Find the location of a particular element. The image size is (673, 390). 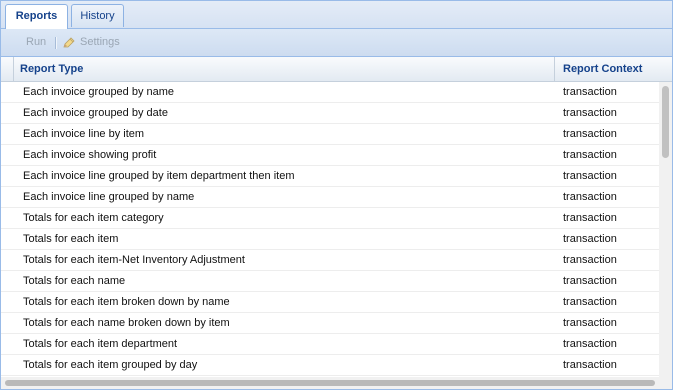

table-row: Totals for each name transaction is located at coordinates (330, 281).